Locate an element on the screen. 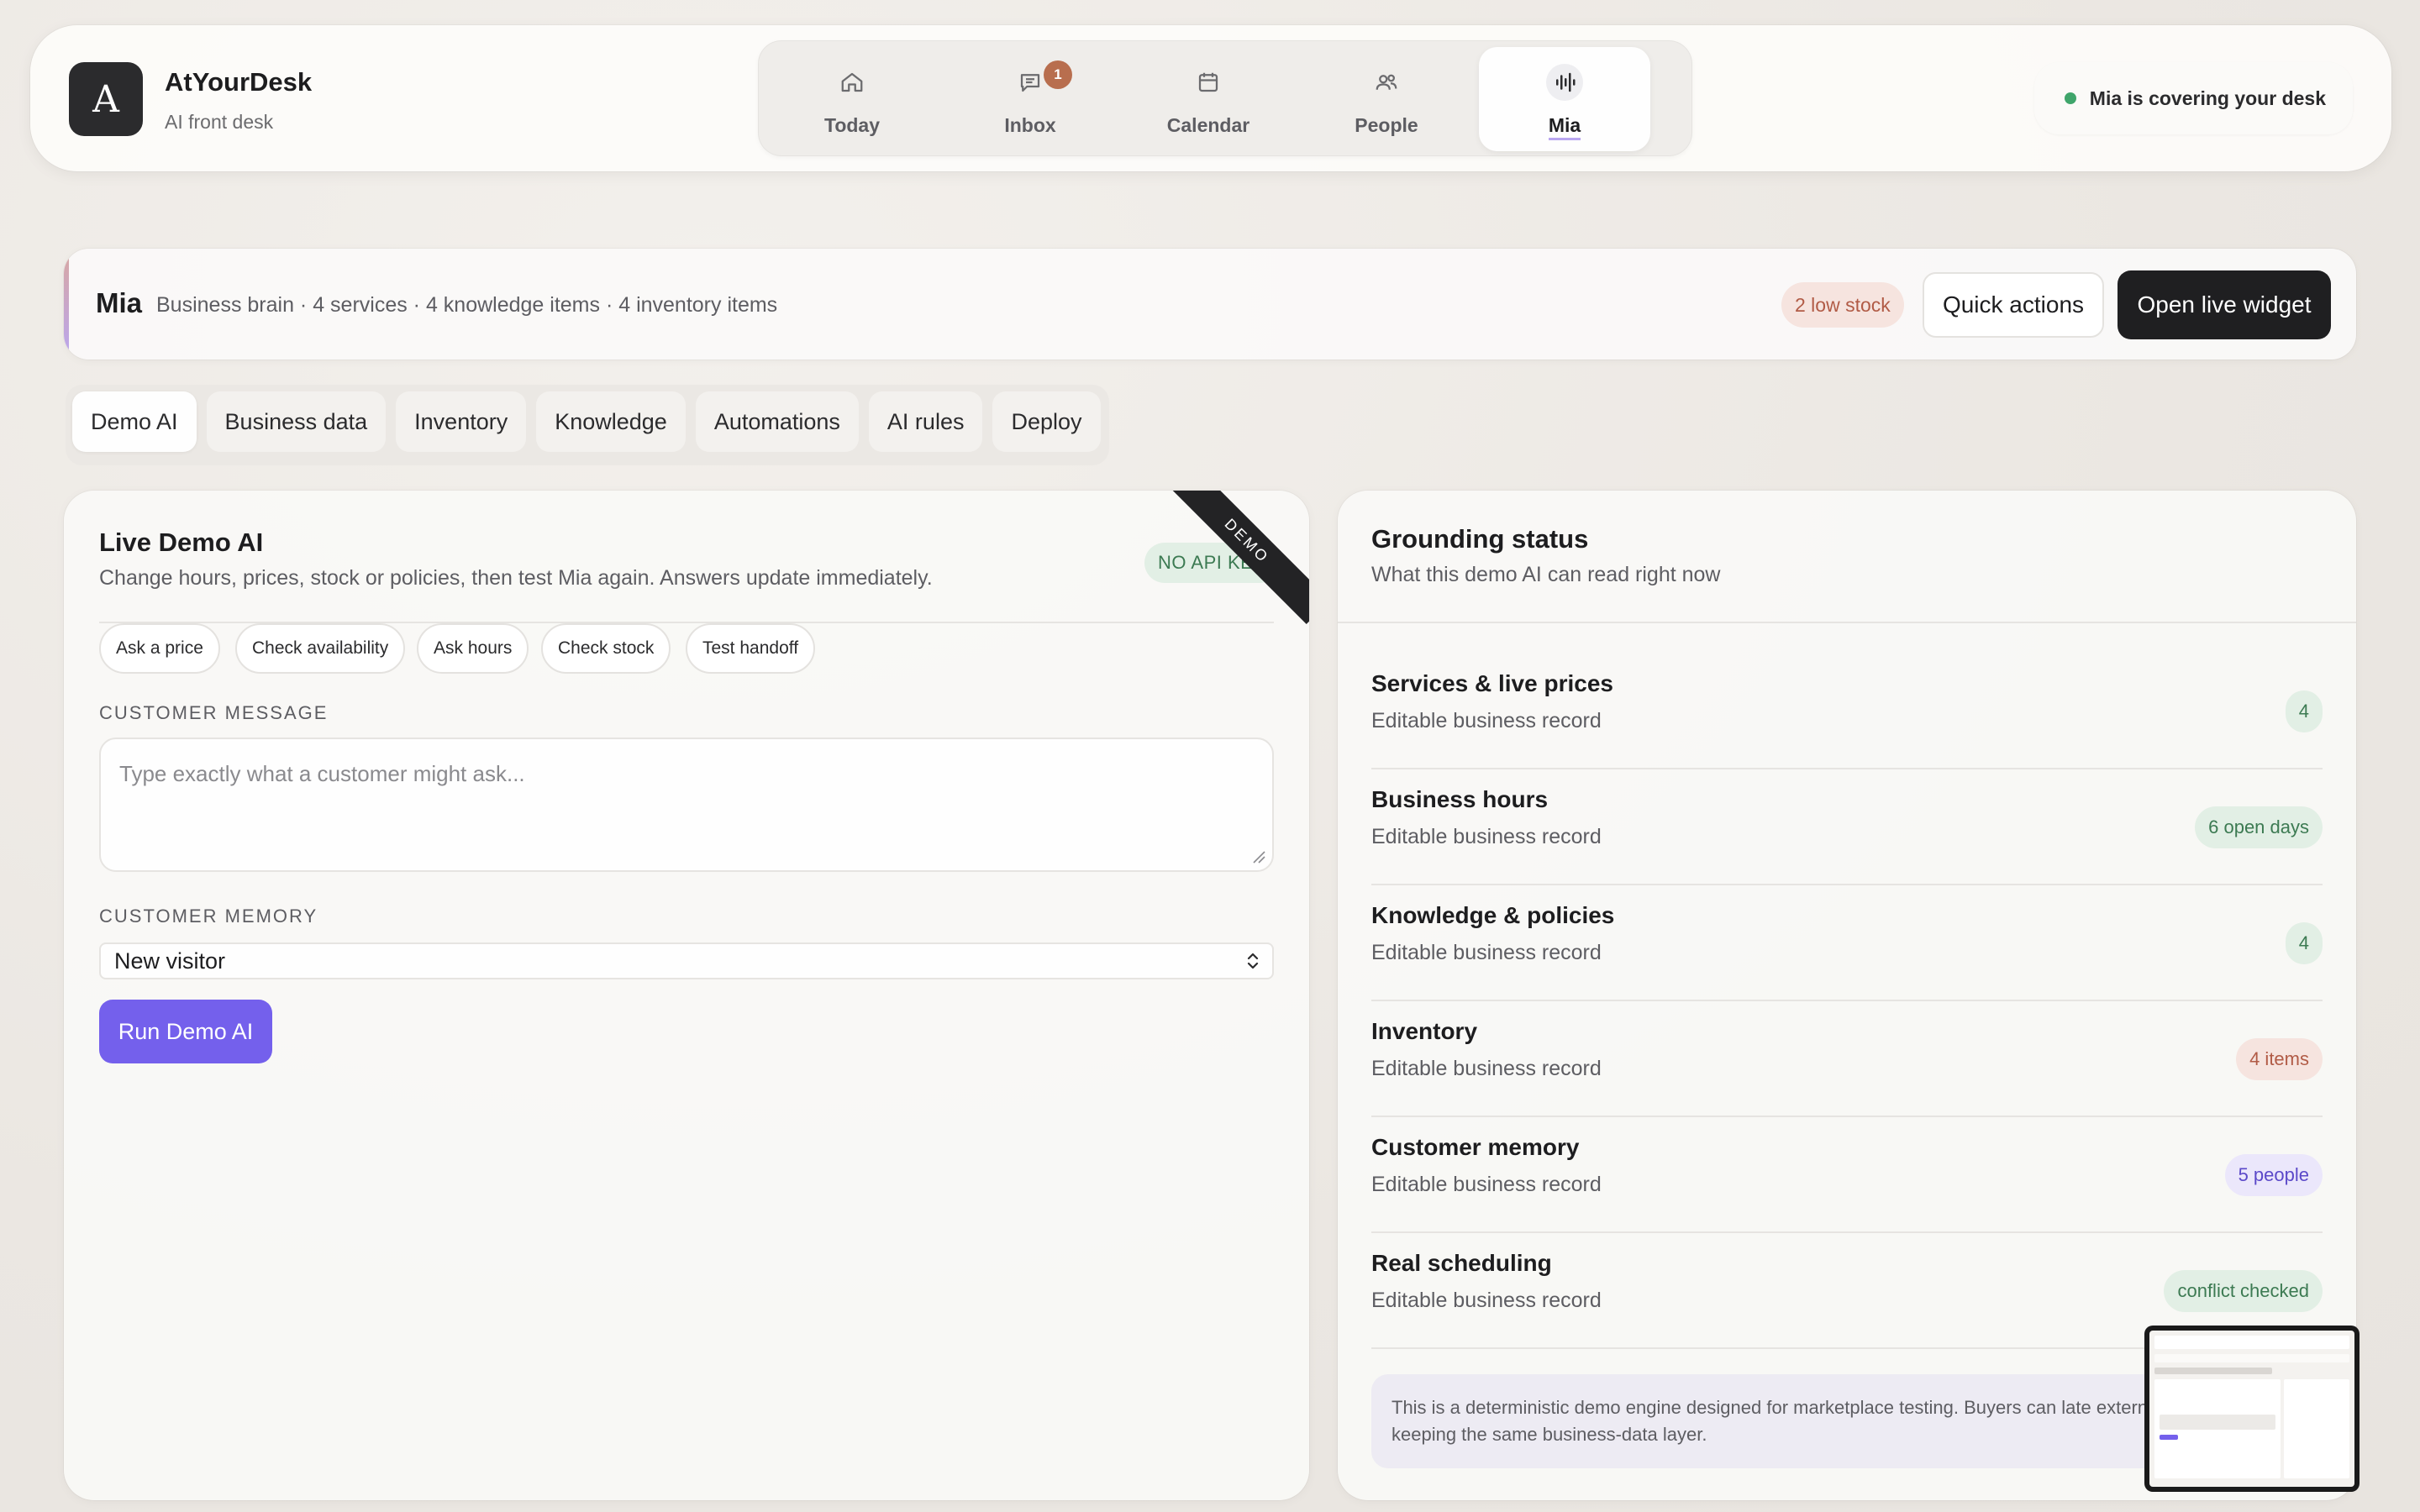 Image resolution: width=2420 pixels, height=1512 pixels. count-badge: 4 items is located at coordinates (2279, 1059).